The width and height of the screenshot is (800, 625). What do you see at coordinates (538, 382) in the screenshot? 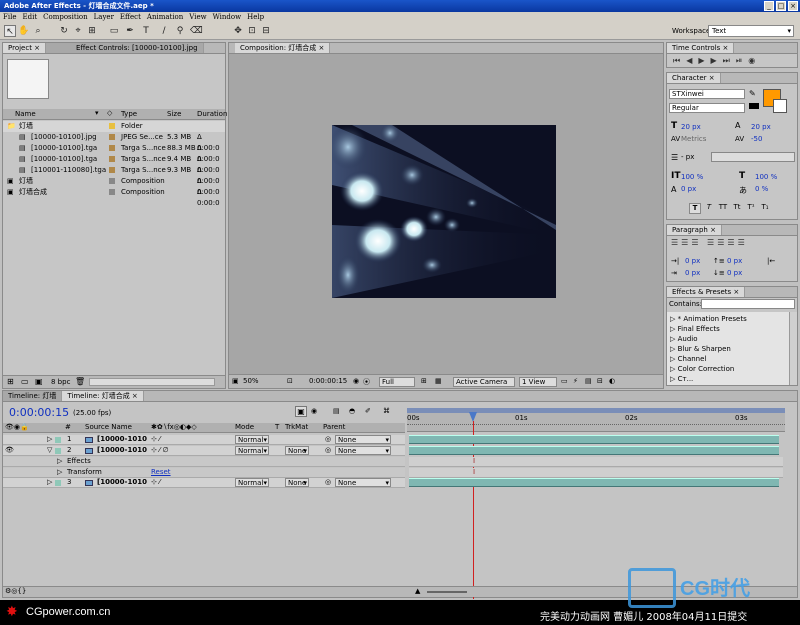
I see `view-layout-select: 1 View` at bounding box center [538, 382].